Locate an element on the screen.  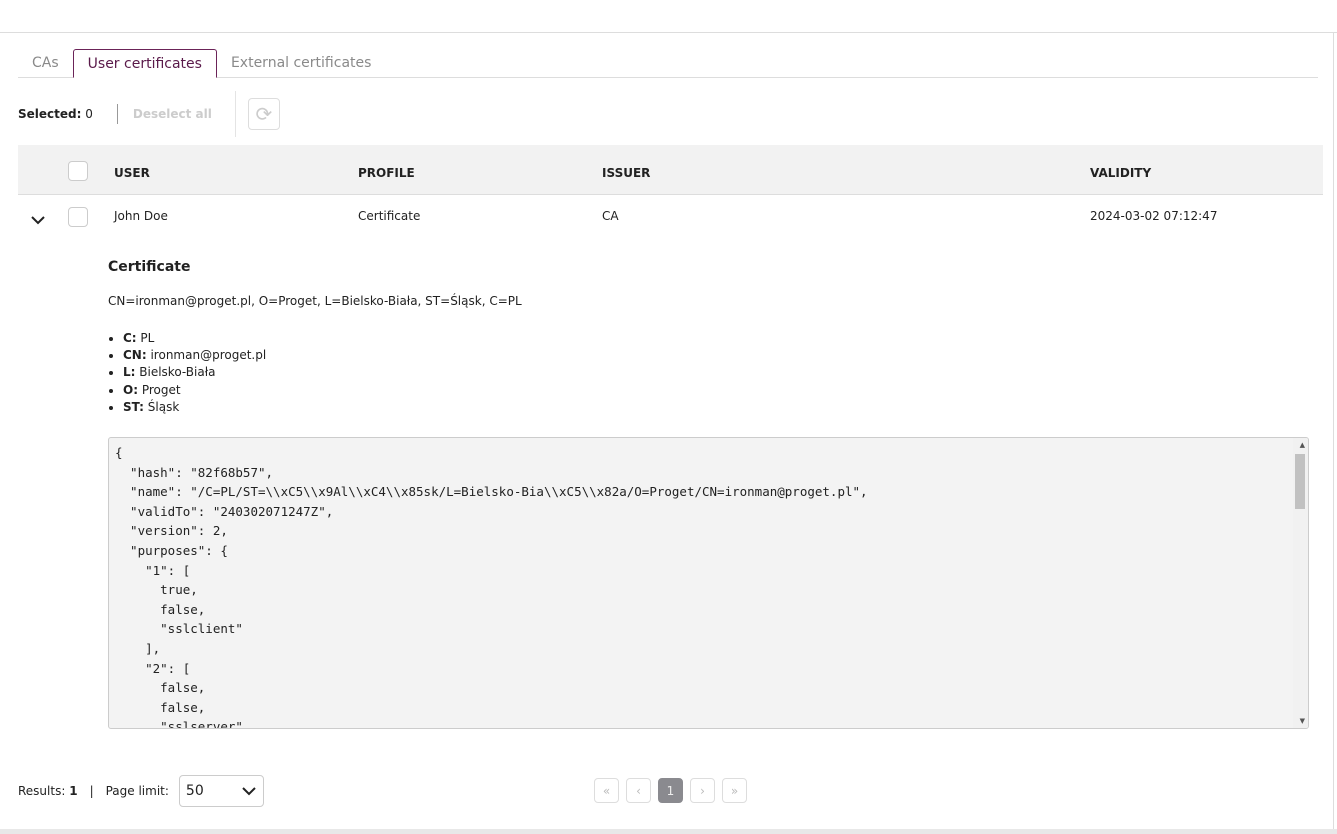
table-header: USER PROFILE ISSUER VALIDITY is located at coordinates (670, 170).